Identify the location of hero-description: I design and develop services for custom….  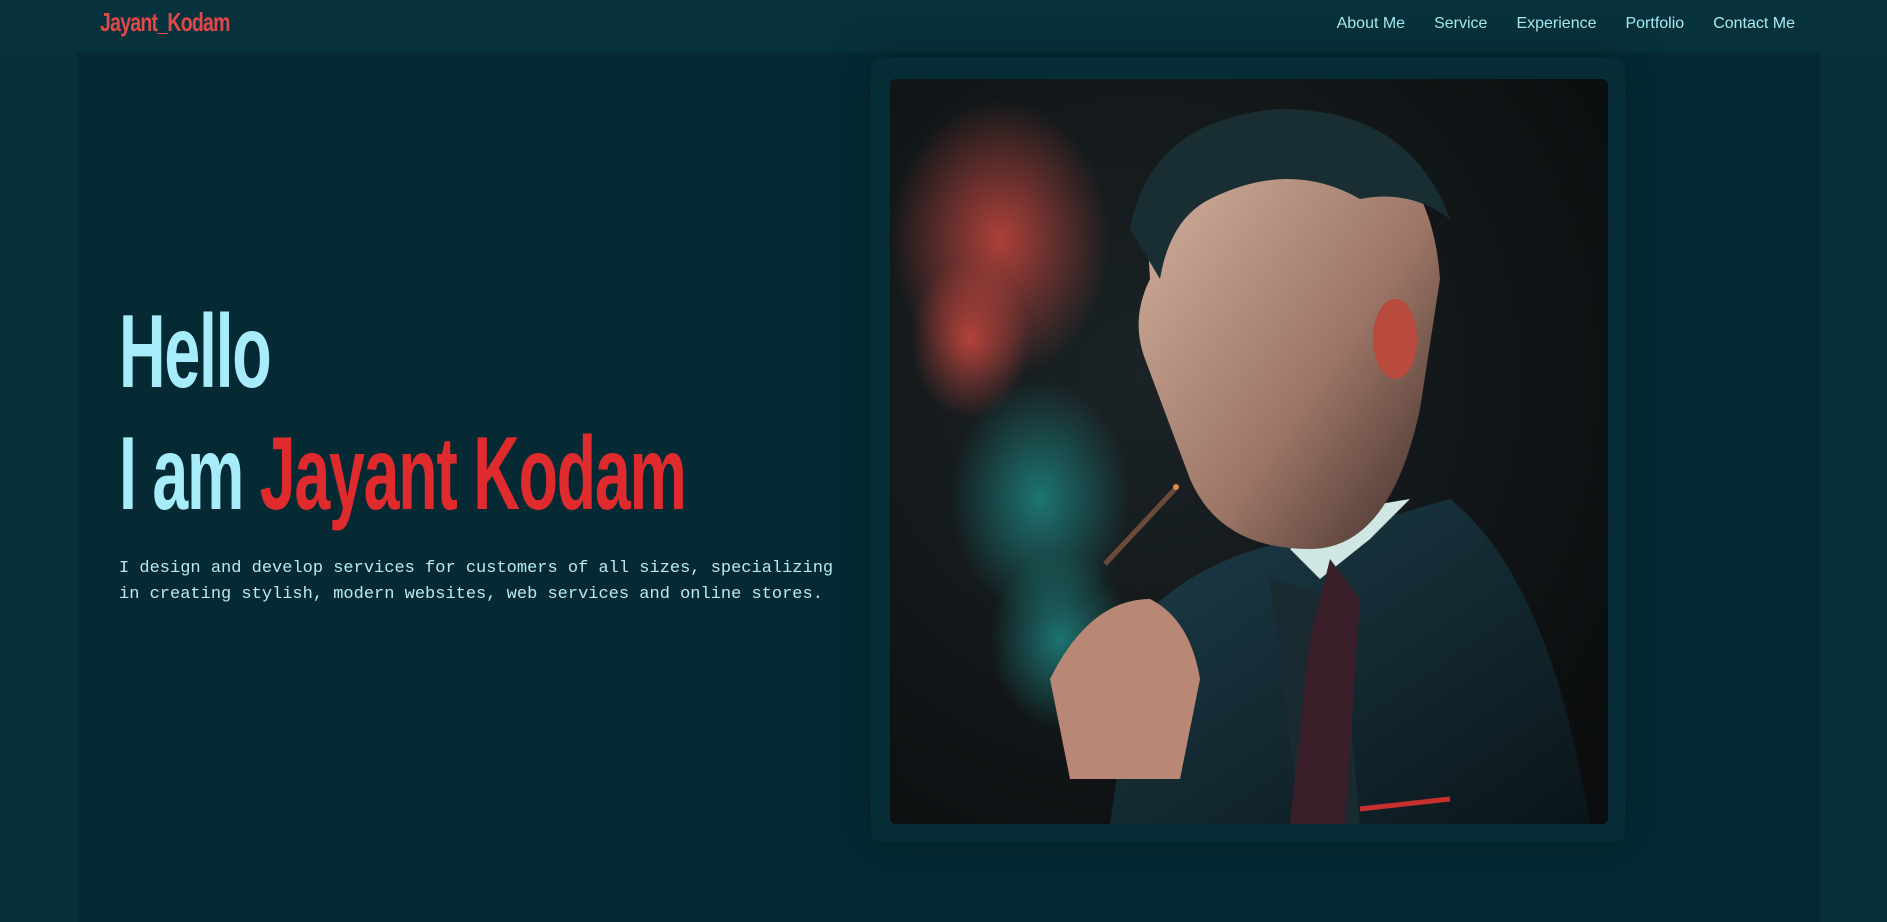
(476, 581).